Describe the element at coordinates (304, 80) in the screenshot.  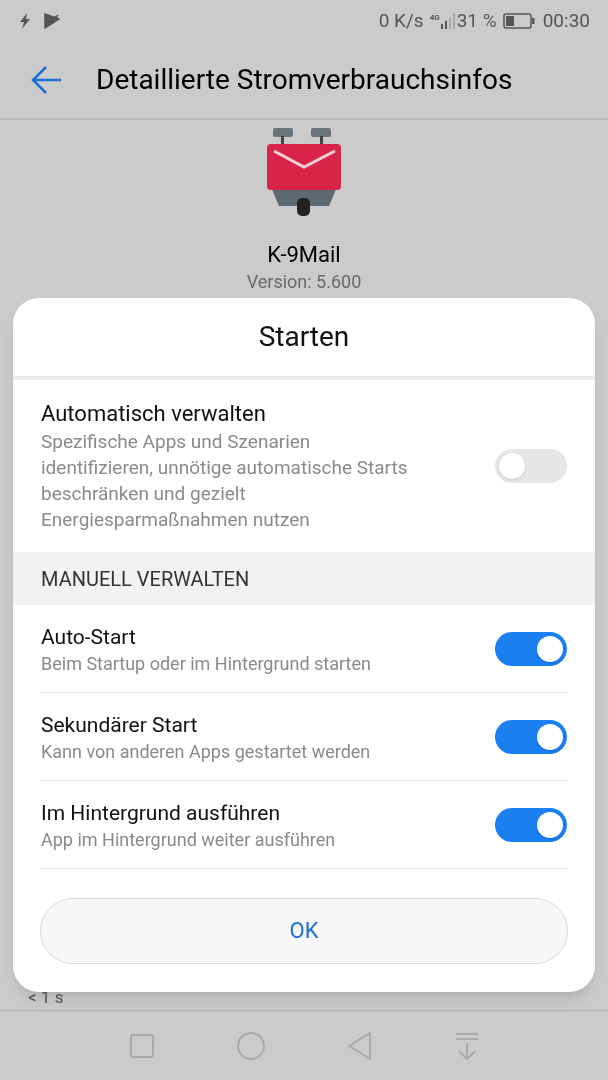
I see `page-title: Detaillierte Stromverbrauchsinfos` at that location.